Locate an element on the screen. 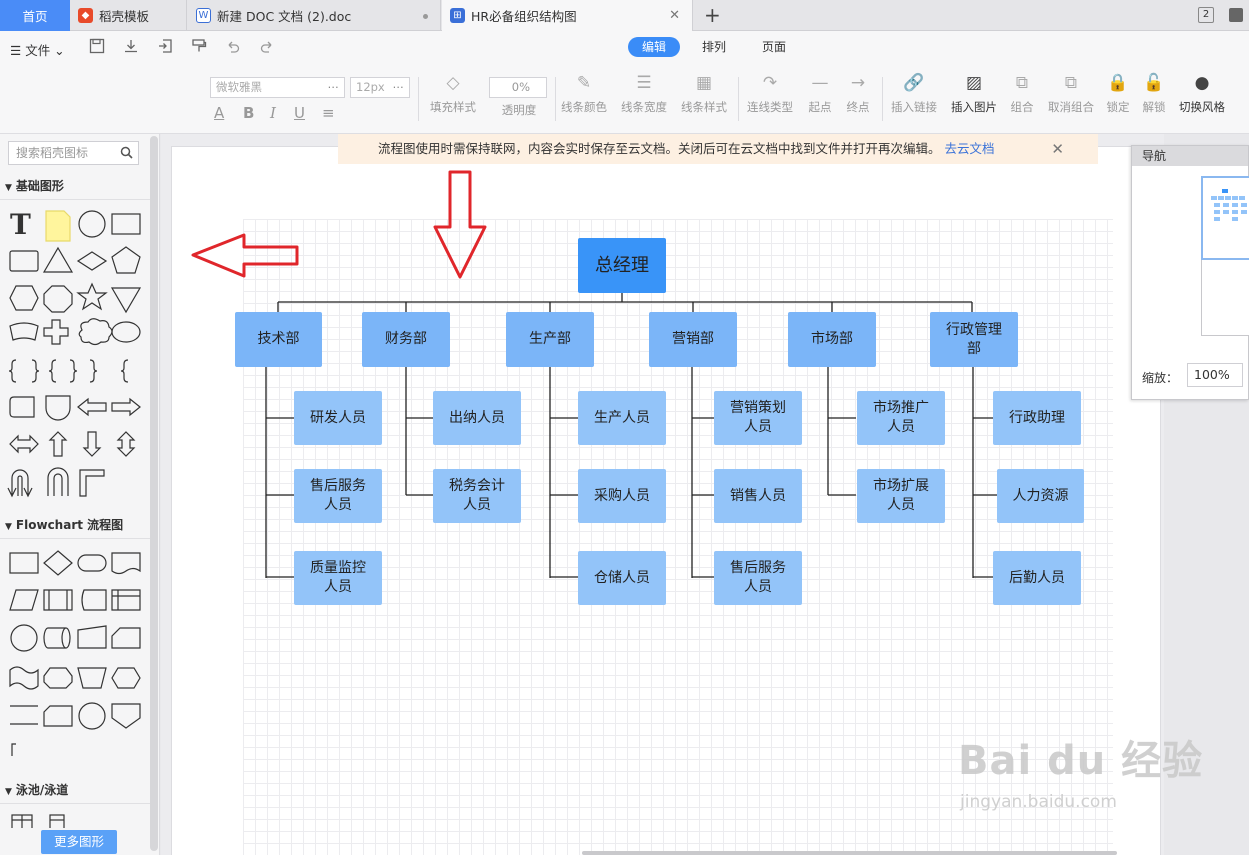 The image size is (1249, 855). format-painter-icon is located at coordinates (199, 47).